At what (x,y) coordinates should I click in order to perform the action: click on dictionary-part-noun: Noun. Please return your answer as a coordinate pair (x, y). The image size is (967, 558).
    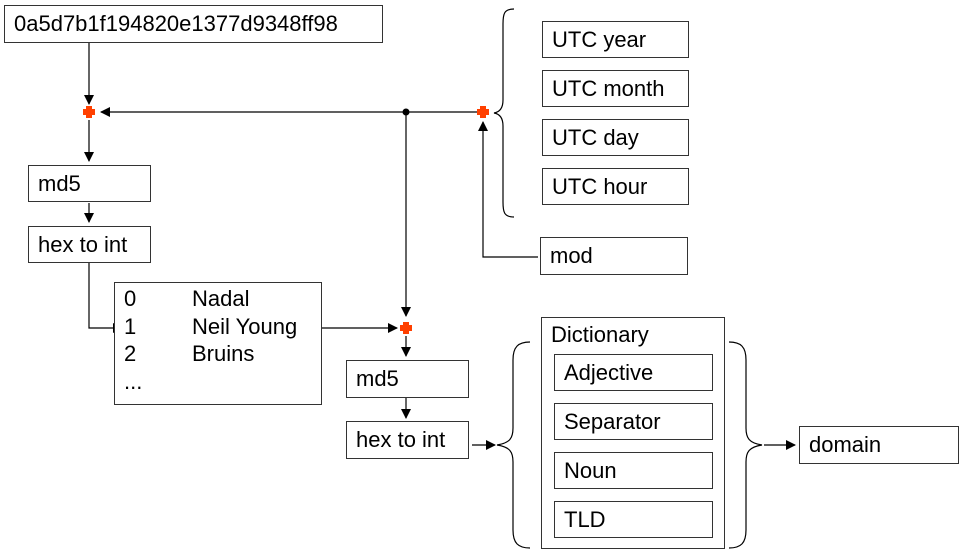
    Looking at the image, I should click on (633, 470).